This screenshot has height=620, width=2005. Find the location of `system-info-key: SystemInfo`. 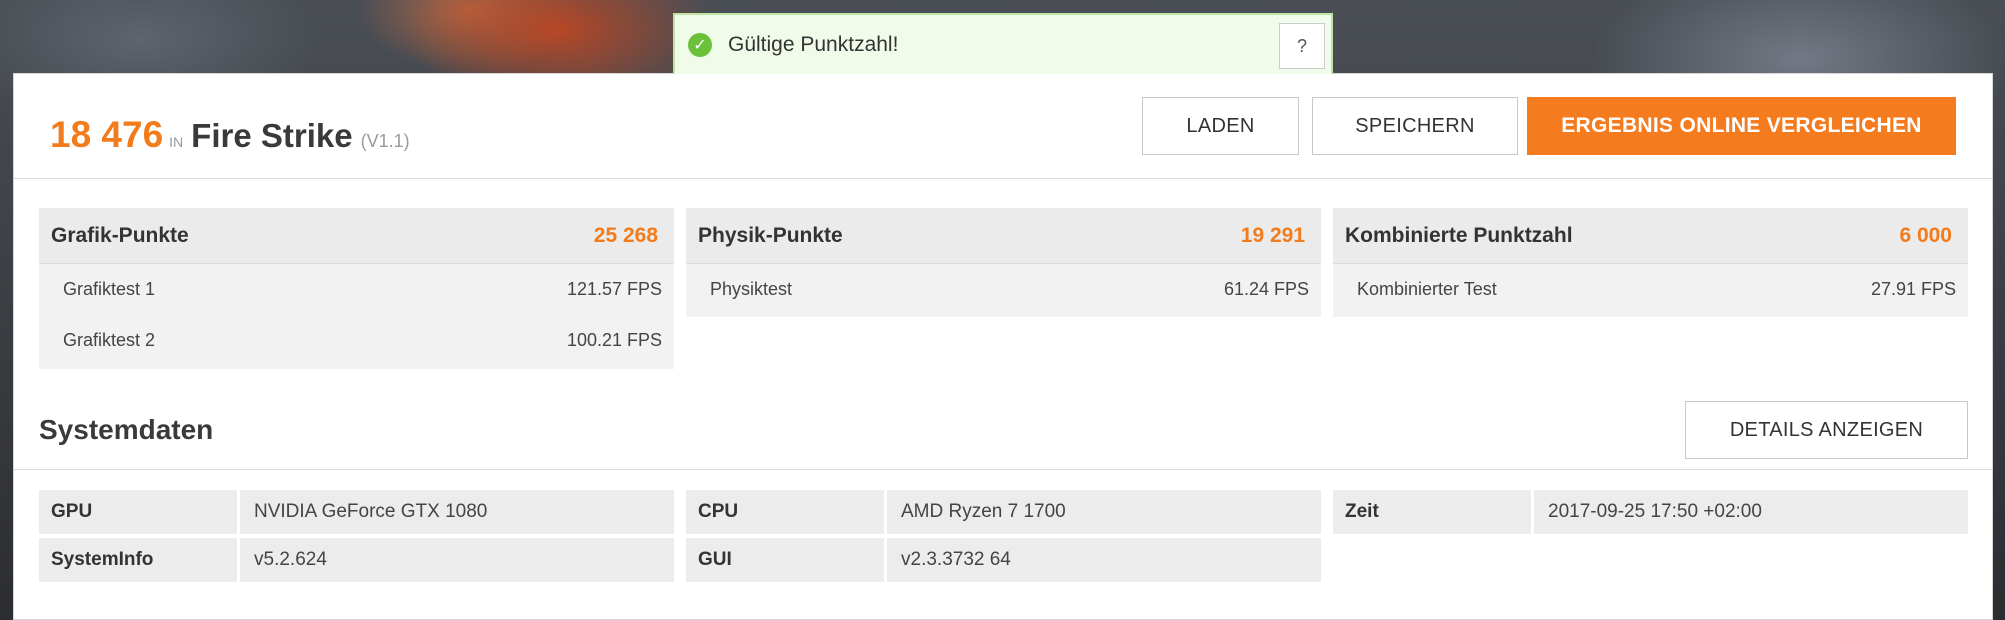

system-info-key: SystemInfo is located at coordinates (138, 560).